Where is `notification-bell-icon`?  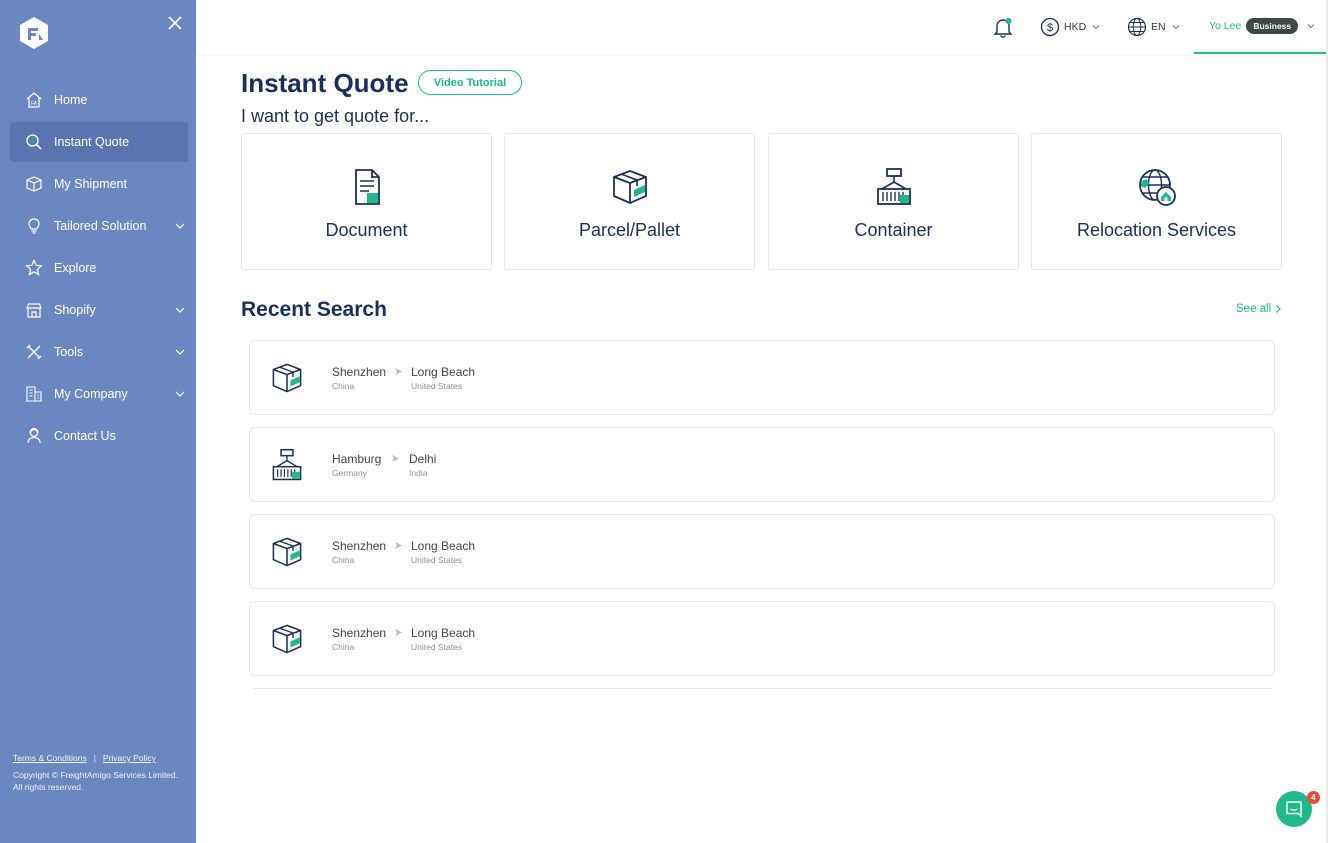
notification-bell-icon is located at coordinates (1003, 27).